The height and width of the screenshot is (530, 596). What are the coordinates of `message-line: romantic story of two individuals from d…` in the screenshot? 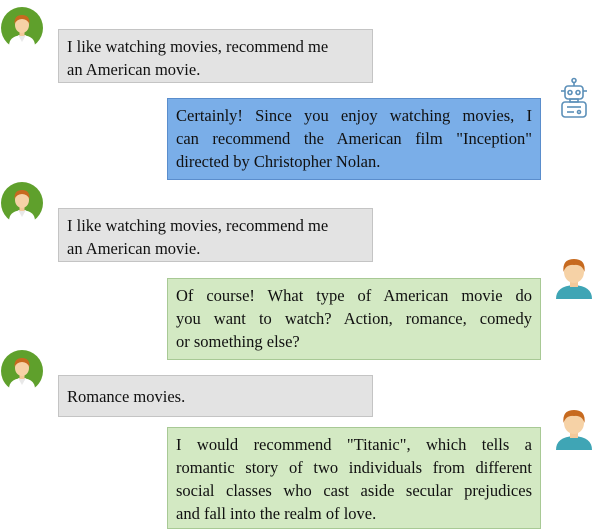 It's located at (354, 467).